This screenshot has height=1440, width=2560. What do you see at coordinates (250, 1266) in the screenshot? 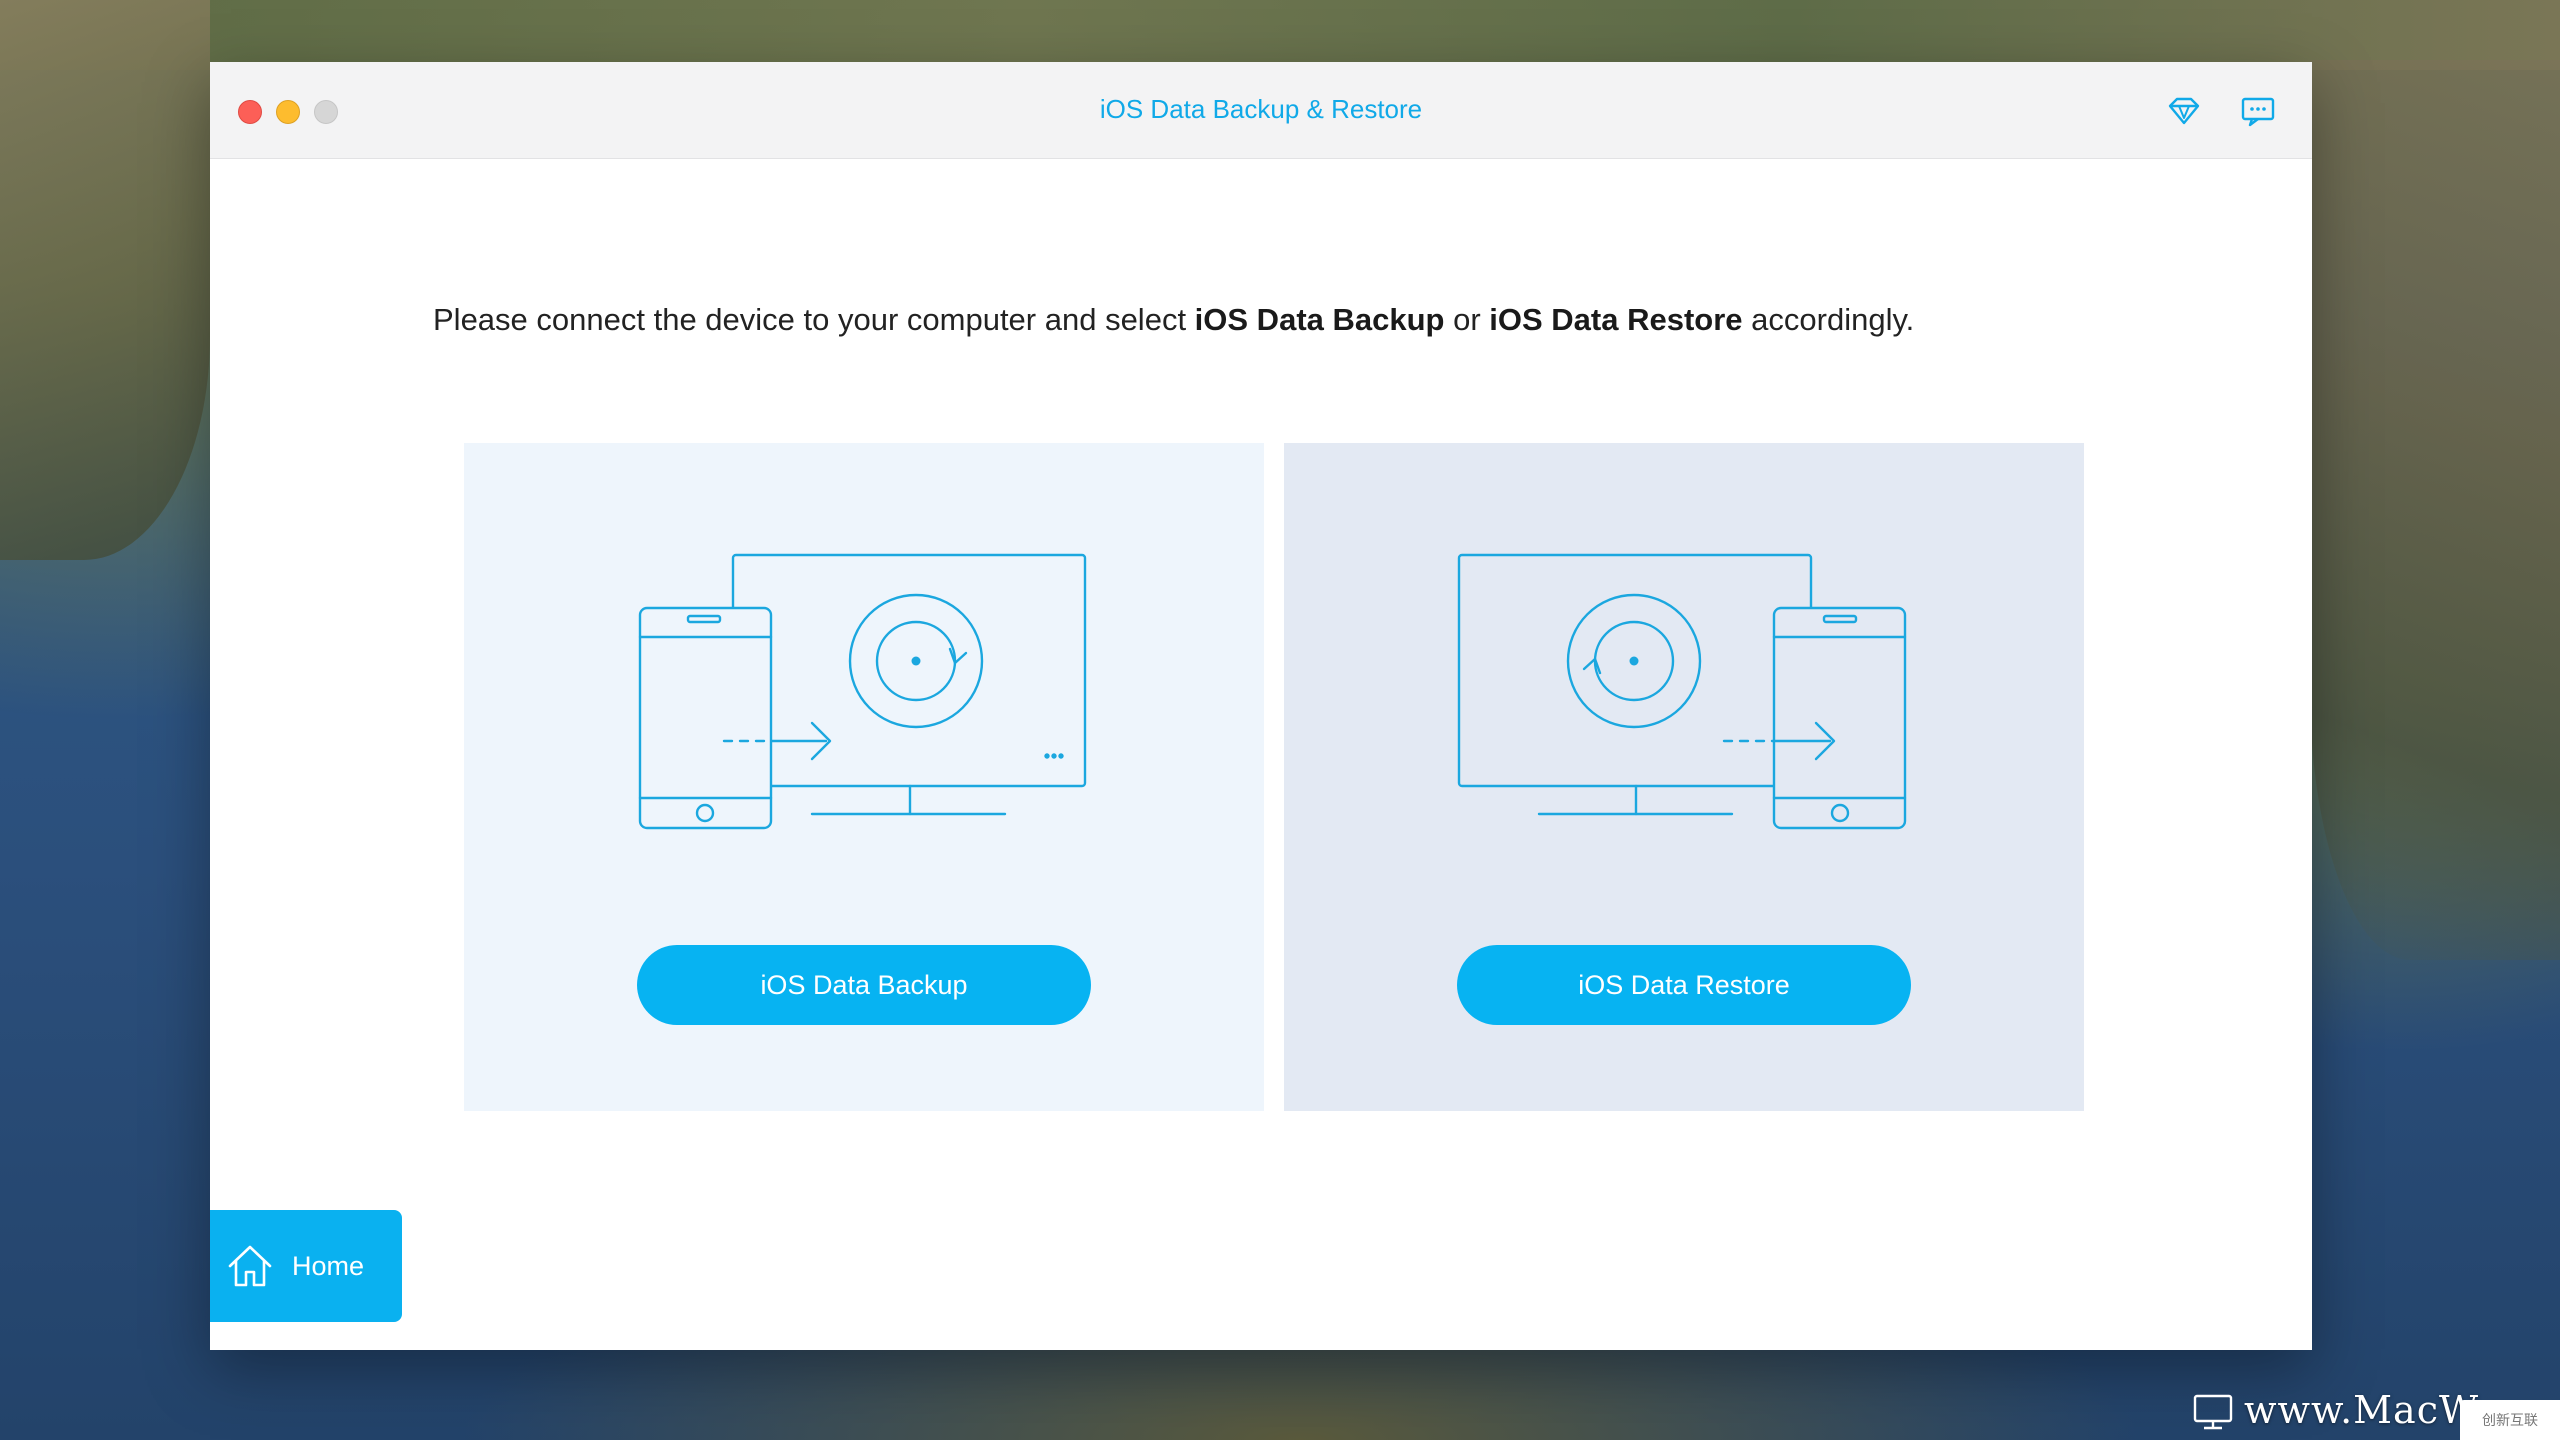
I see `home-icon` at bounding box center [250, 1266].